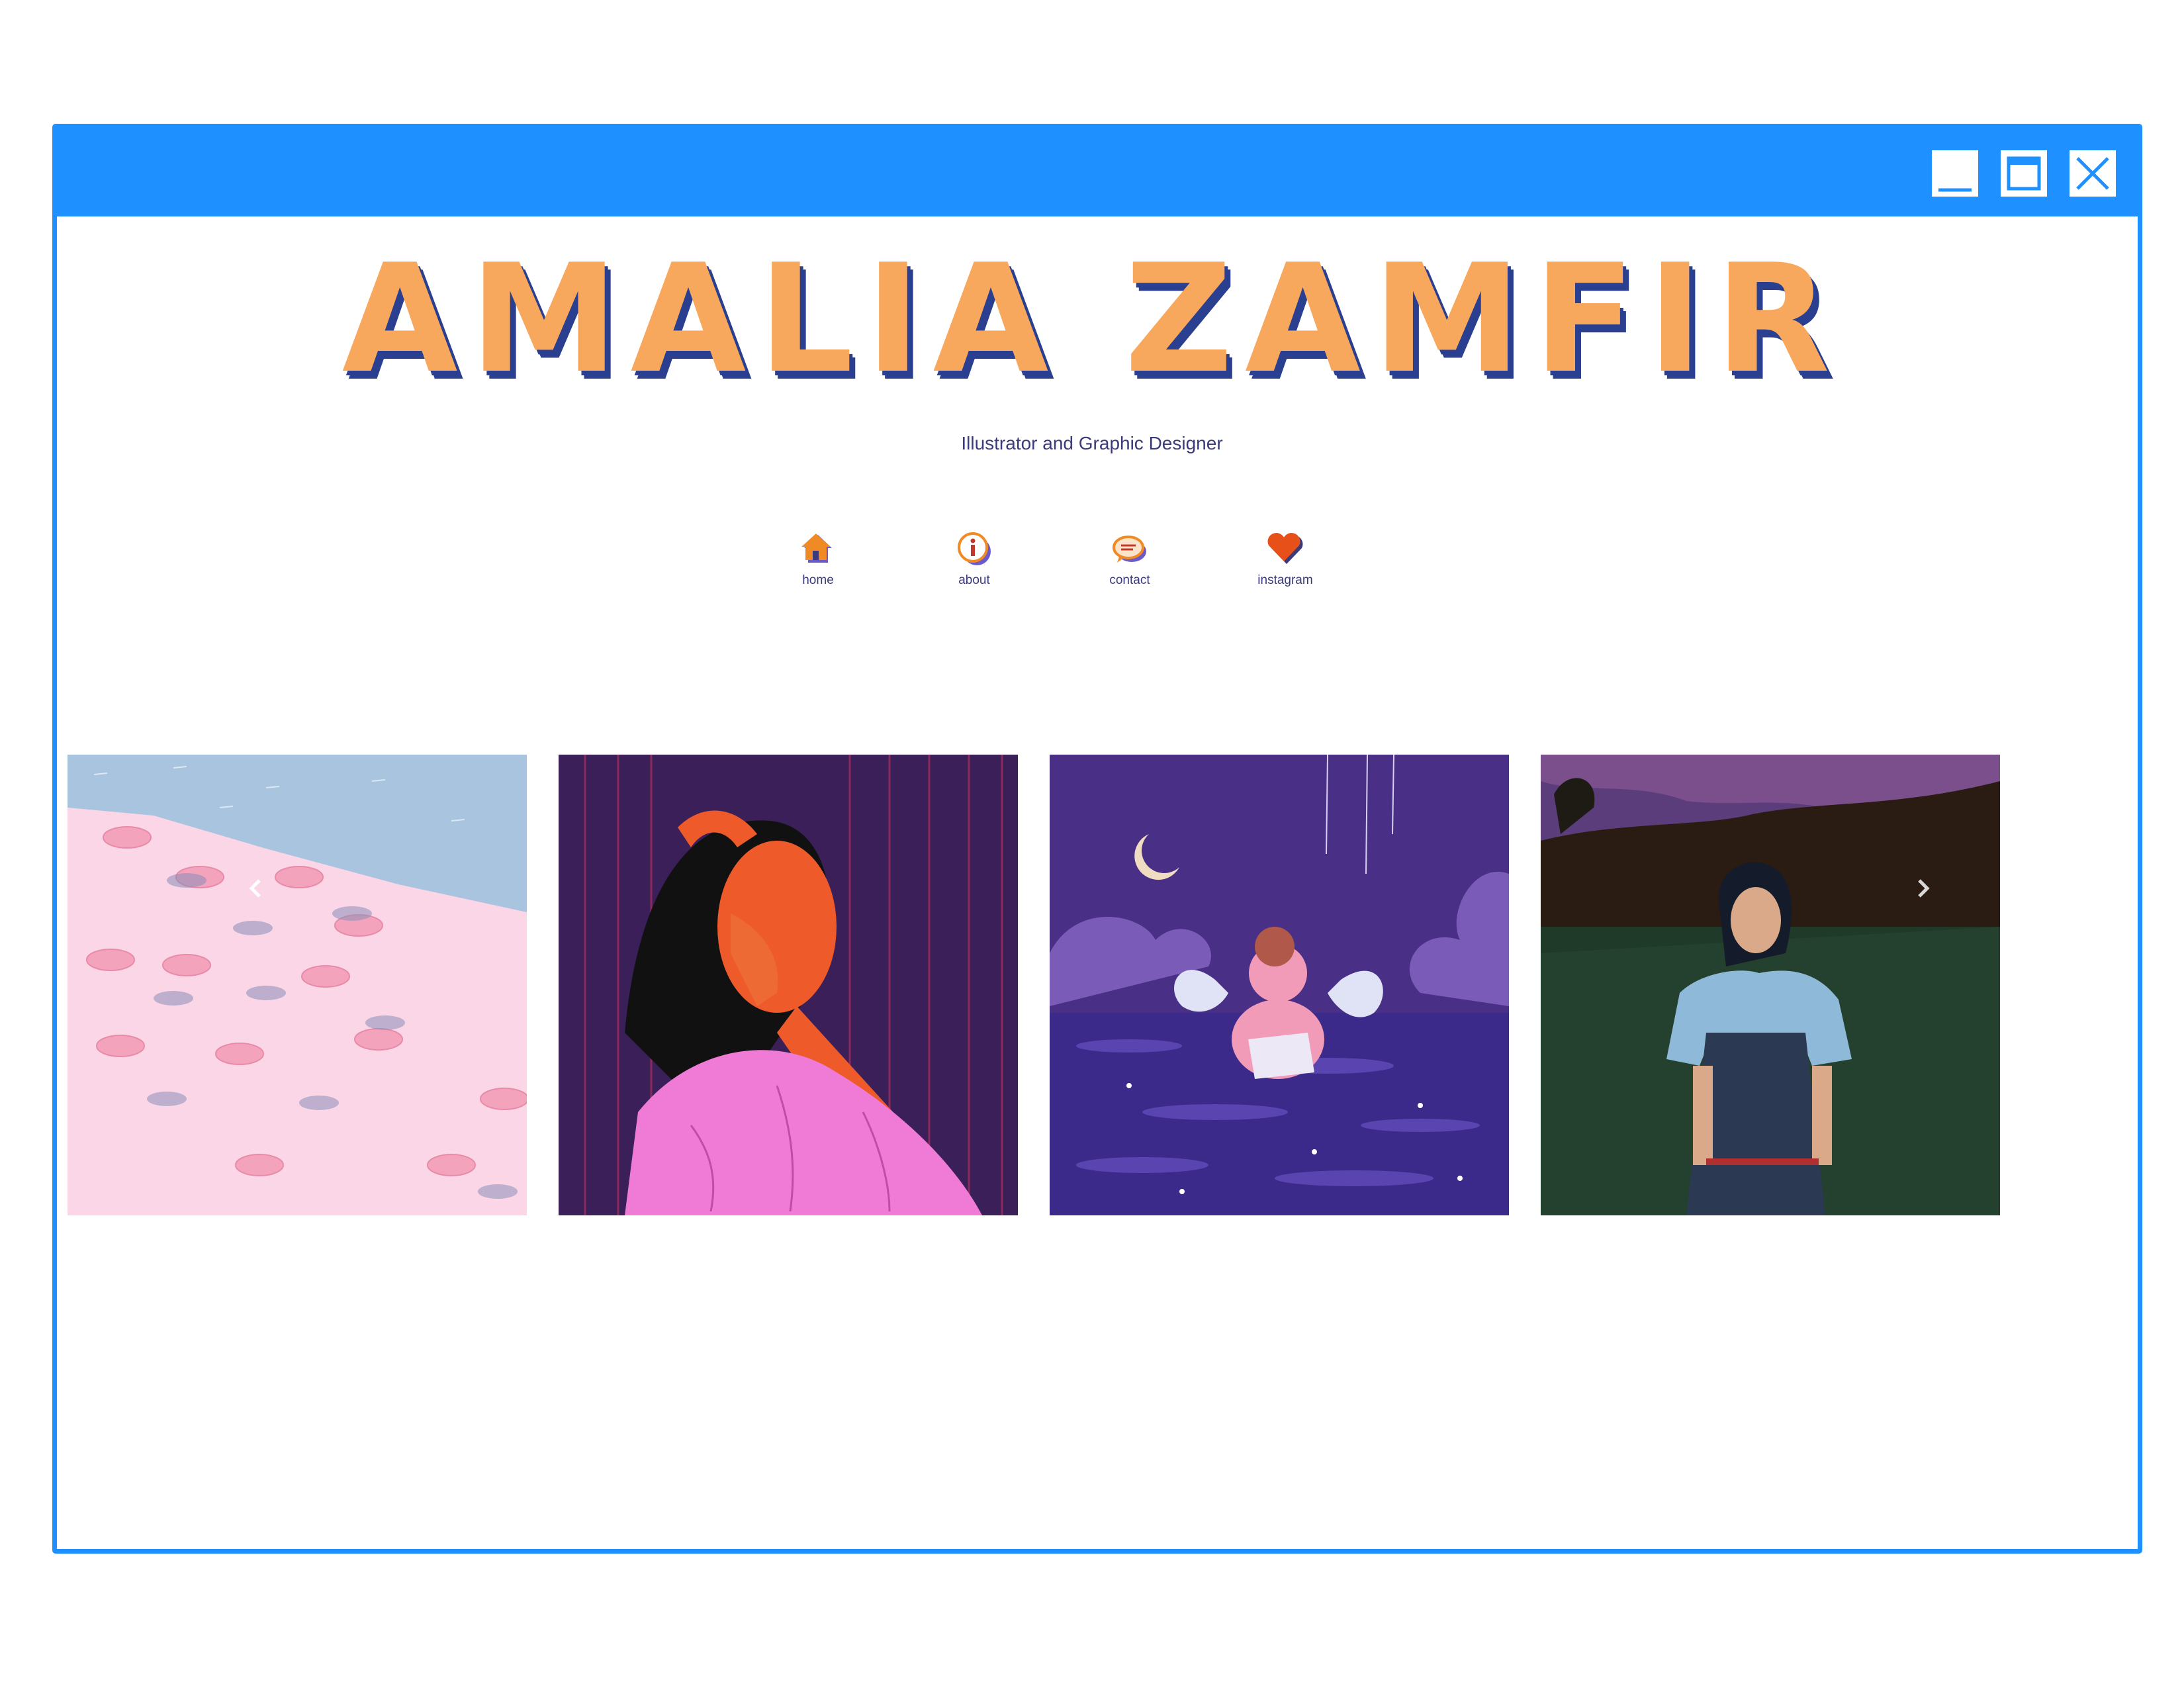  Describe the element at coordinates (974, 548) in the screenshot. I see `info-icon` at that location.